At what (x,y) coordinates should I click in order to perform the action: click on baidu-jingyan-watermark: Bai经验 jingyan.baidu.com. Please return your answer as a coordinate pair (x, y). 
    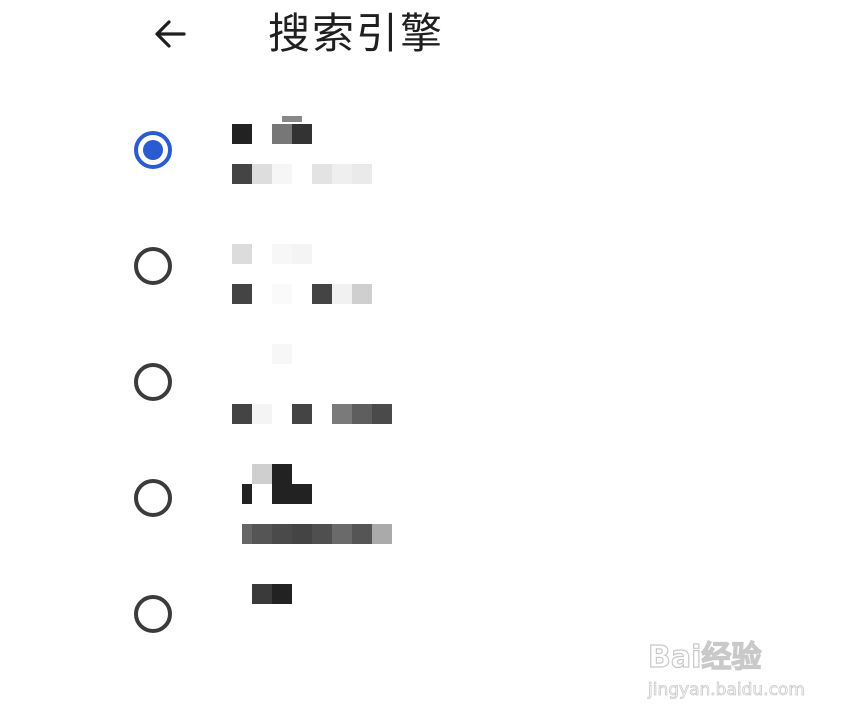
    Looking at the image, I should click on (727, 672).